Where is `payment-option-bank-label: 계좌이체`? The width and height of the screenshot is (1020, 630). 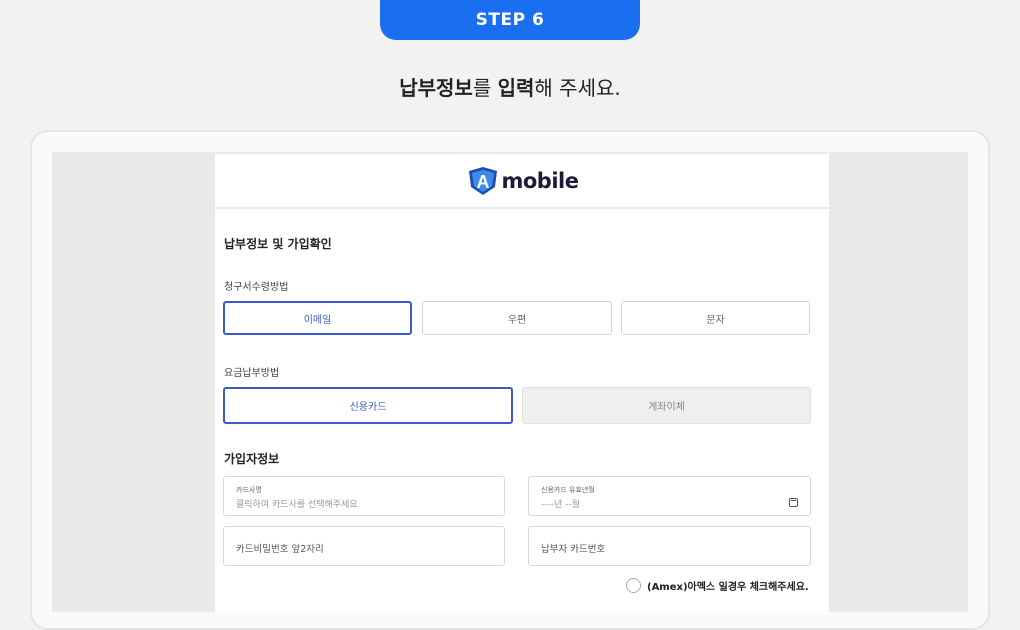
payment-option-bank-label: 계좌이체 is located at coordinates (666, 407).